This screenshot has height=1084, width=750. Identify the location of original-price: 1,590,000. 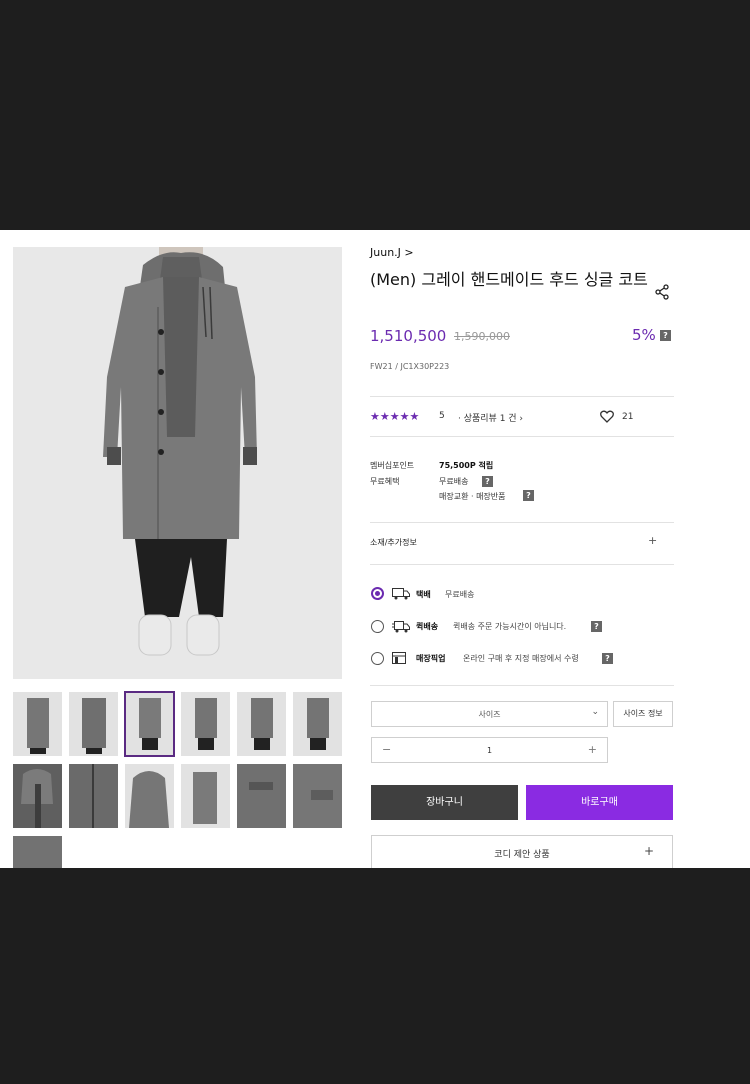
(482, 336).